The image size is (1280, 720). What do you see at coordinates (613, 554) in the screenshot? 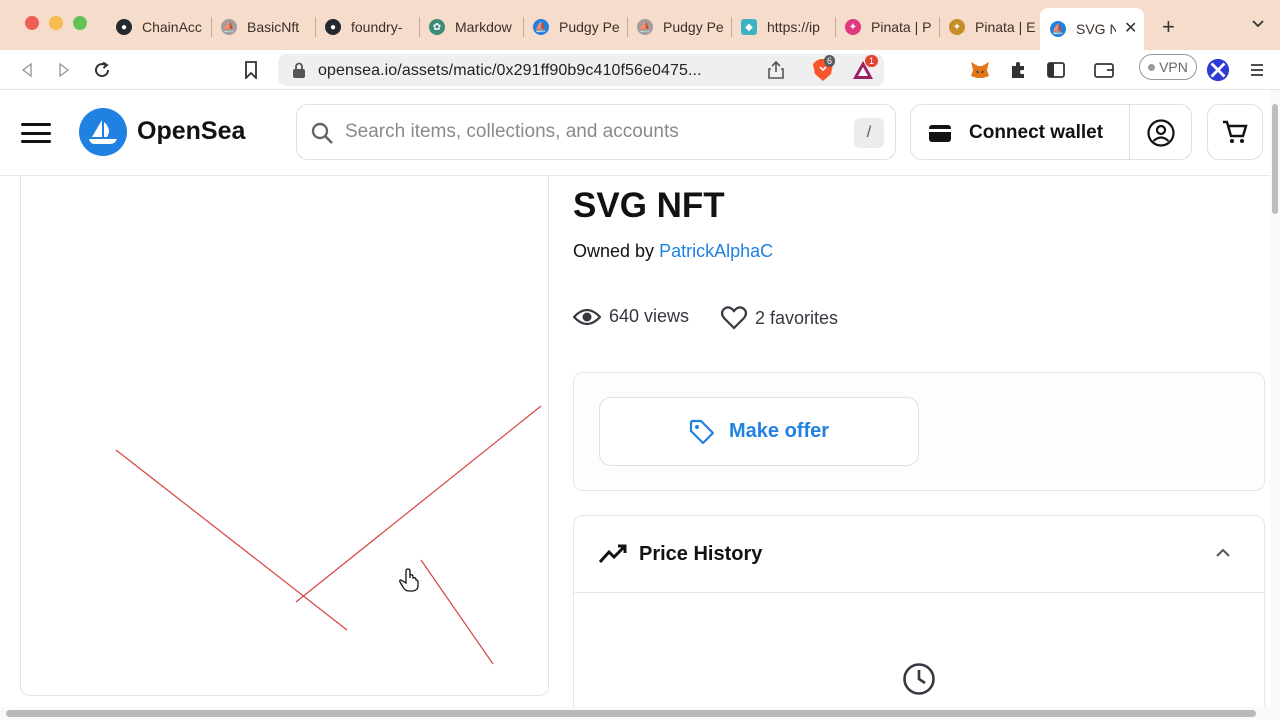
I see `trending-icon` at bounding box center [613, 554].